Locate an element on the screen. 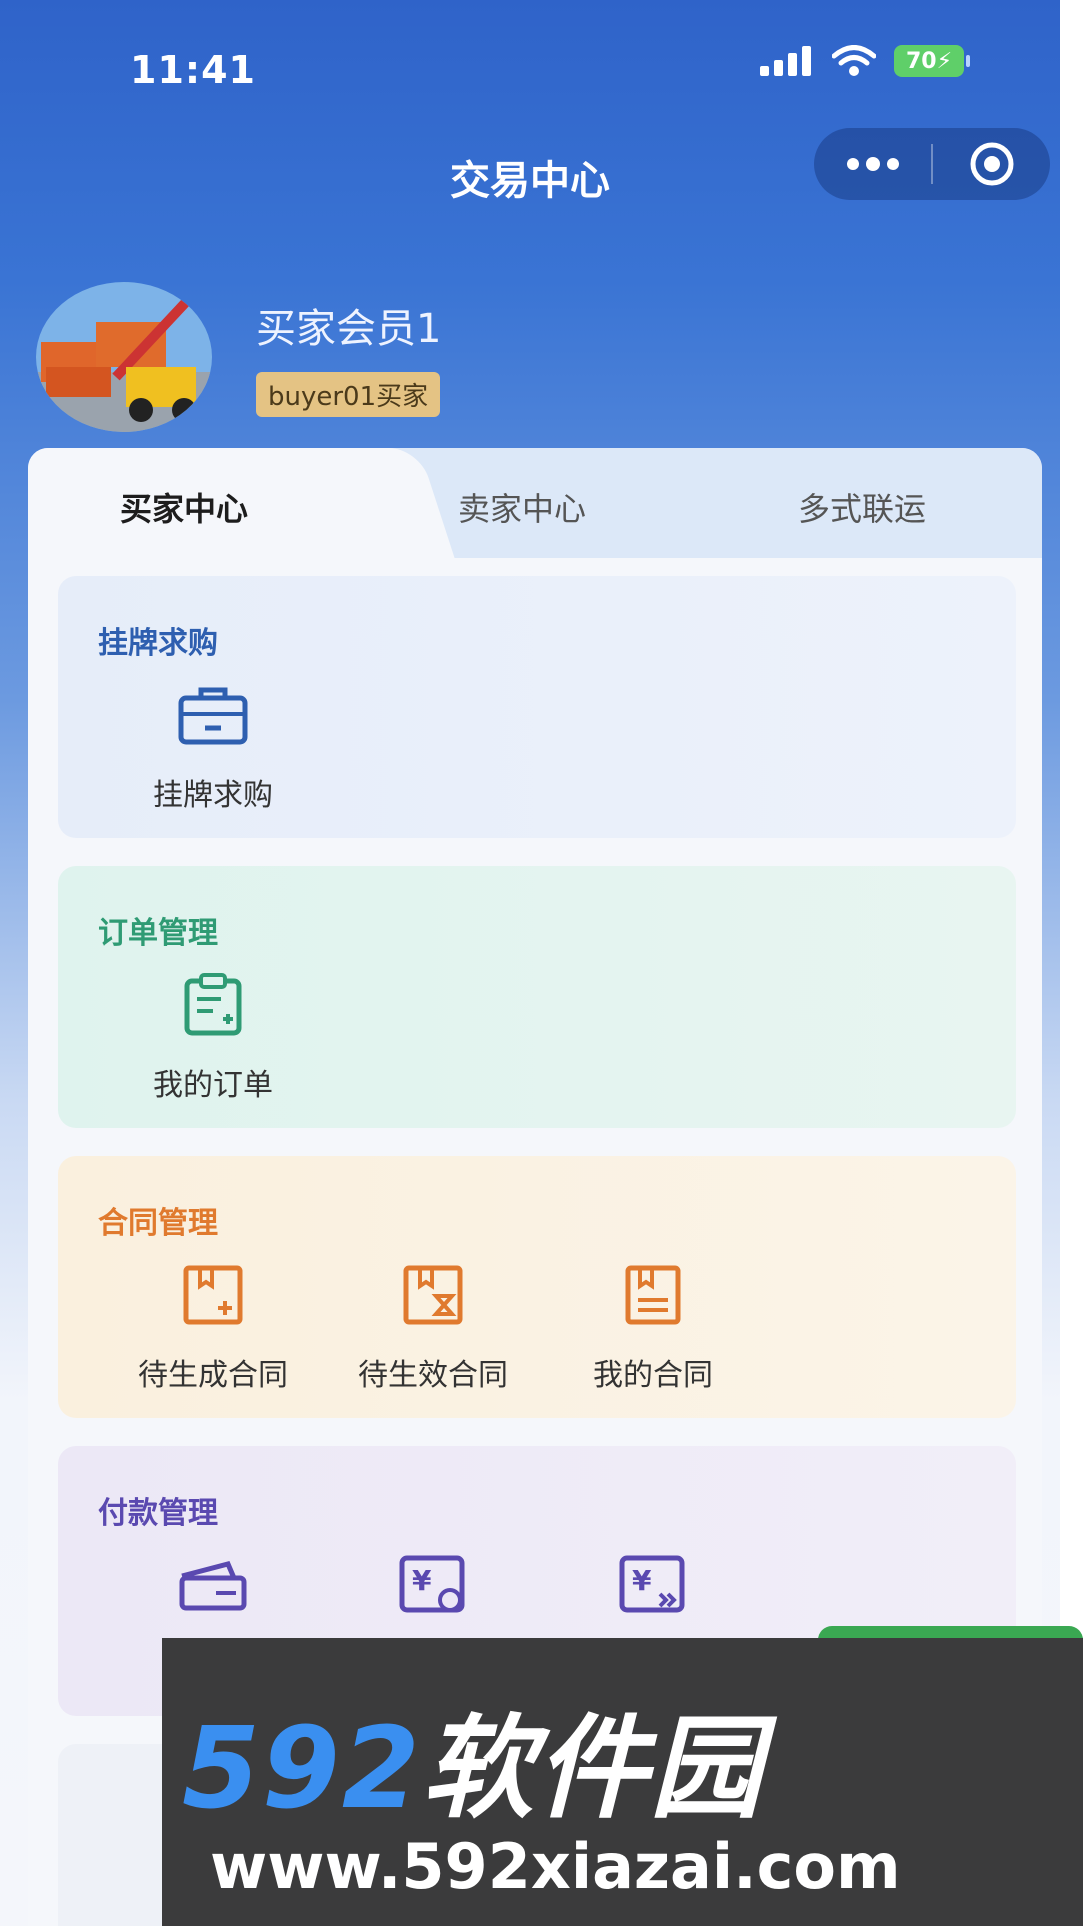  status-icons: 70 ⚡ is located at coordinates (865, 61).